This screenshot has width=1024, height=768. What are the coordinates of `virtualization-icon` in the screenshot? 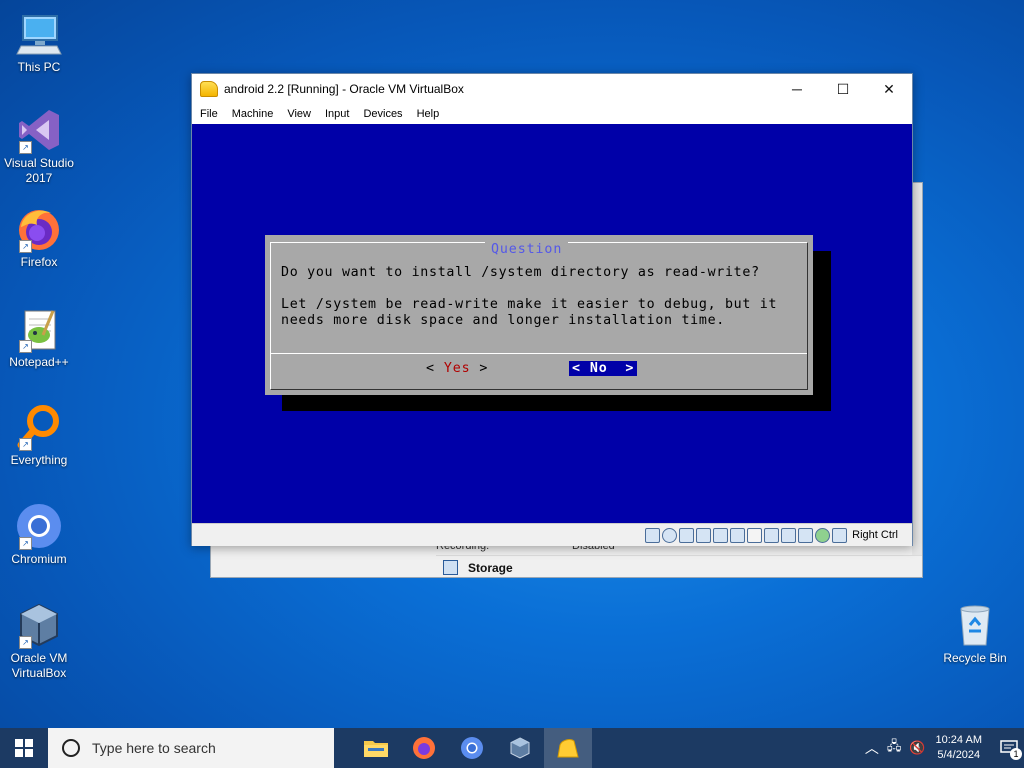 It's located at (806, 535).